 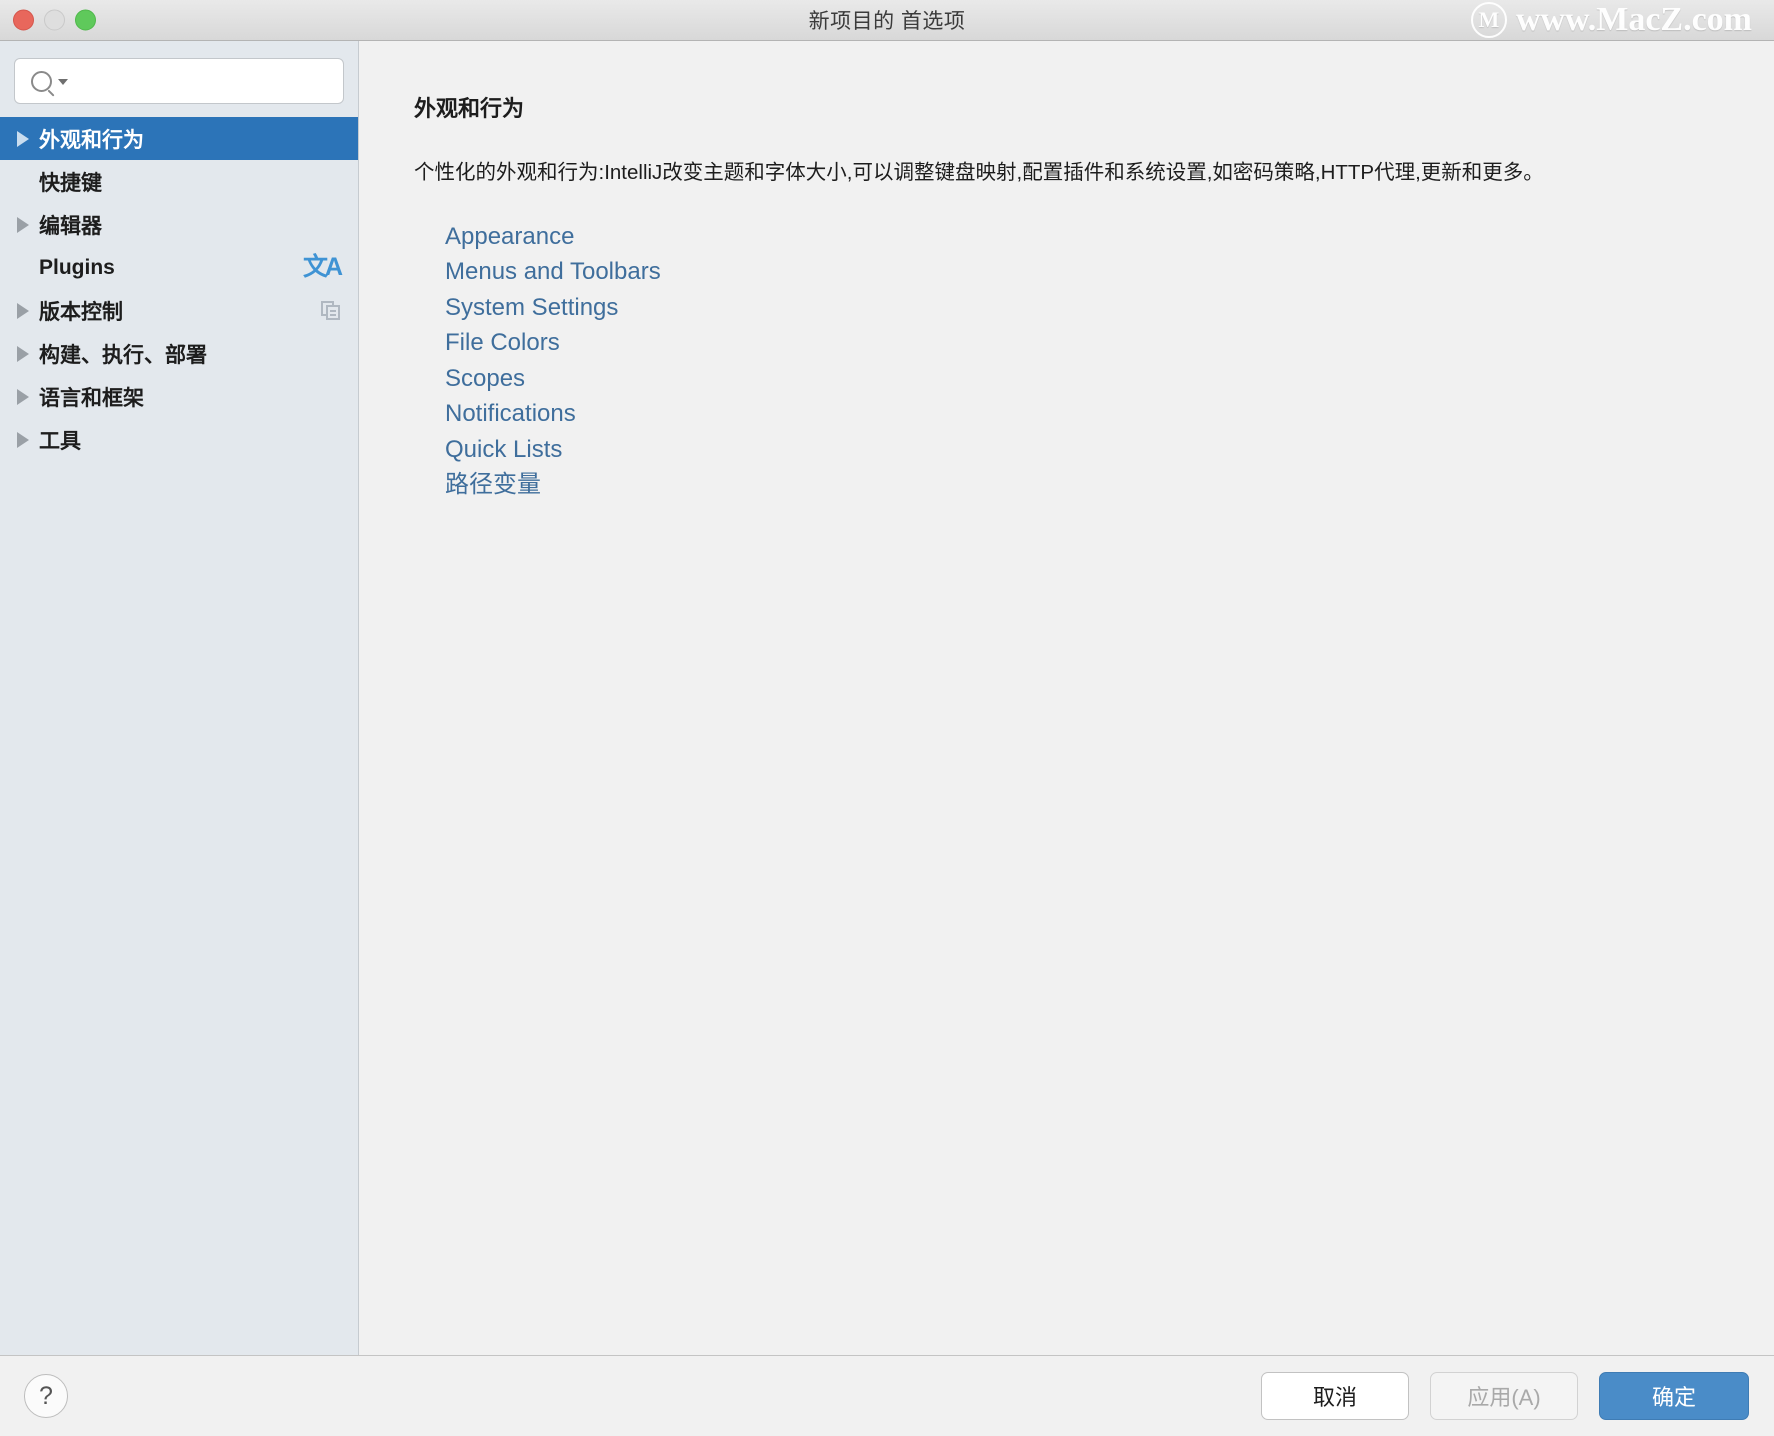 What do you see at coordinates (123, 355) in the screenshot?
I see `sidebar-item-label: 构建、执行、部署` at bounding box center [123, 355].